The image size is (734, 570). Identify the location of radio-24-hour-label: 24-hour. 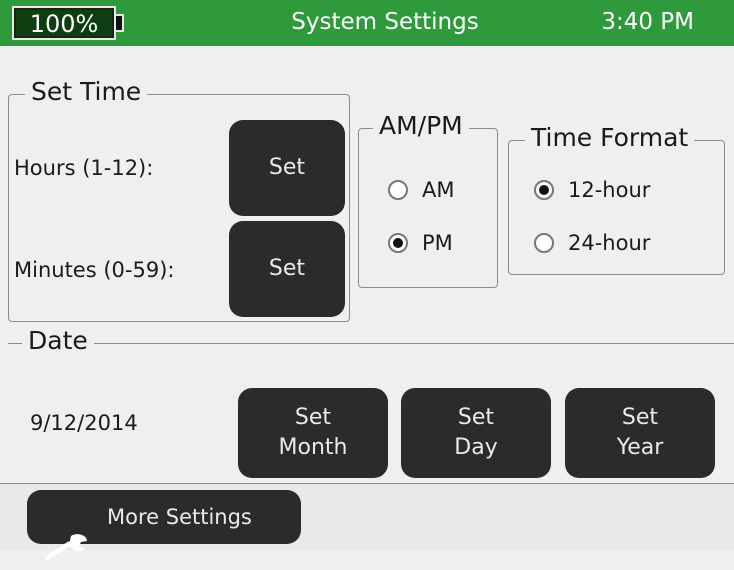
(609, 243).